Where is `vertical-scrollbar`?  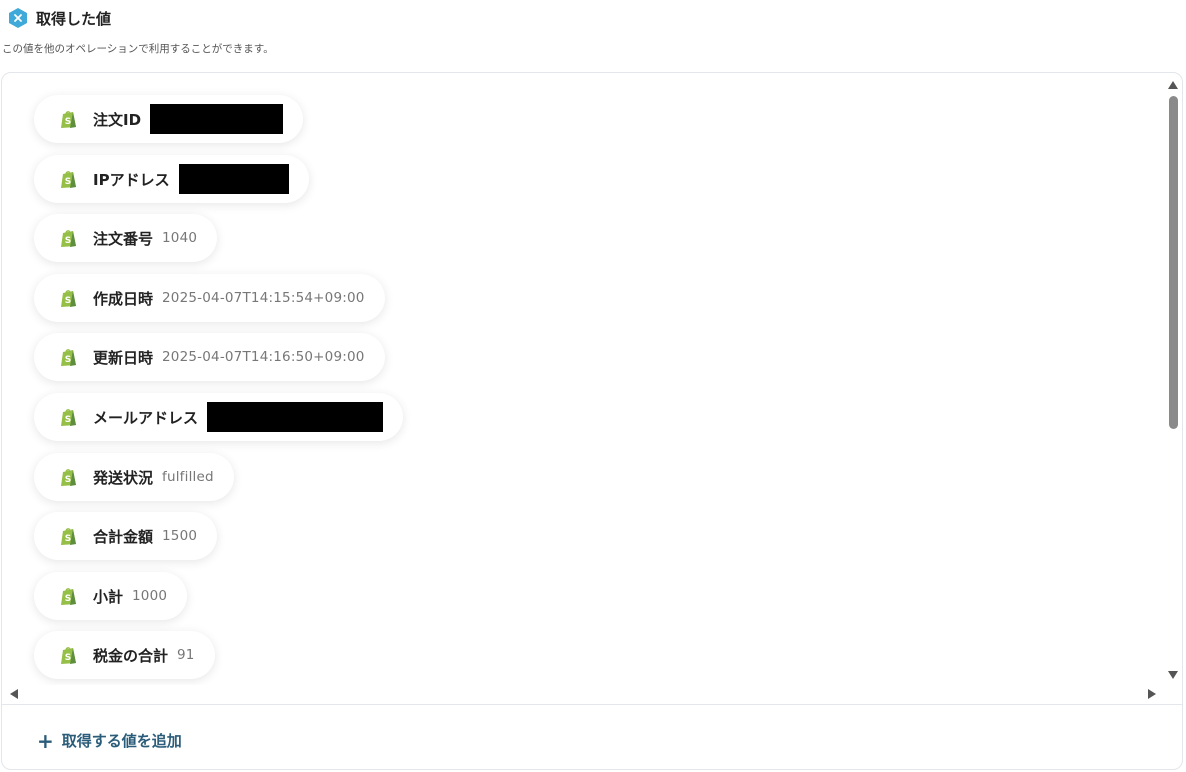
vertical-scrollbar is located at coordinates (1172, 379).